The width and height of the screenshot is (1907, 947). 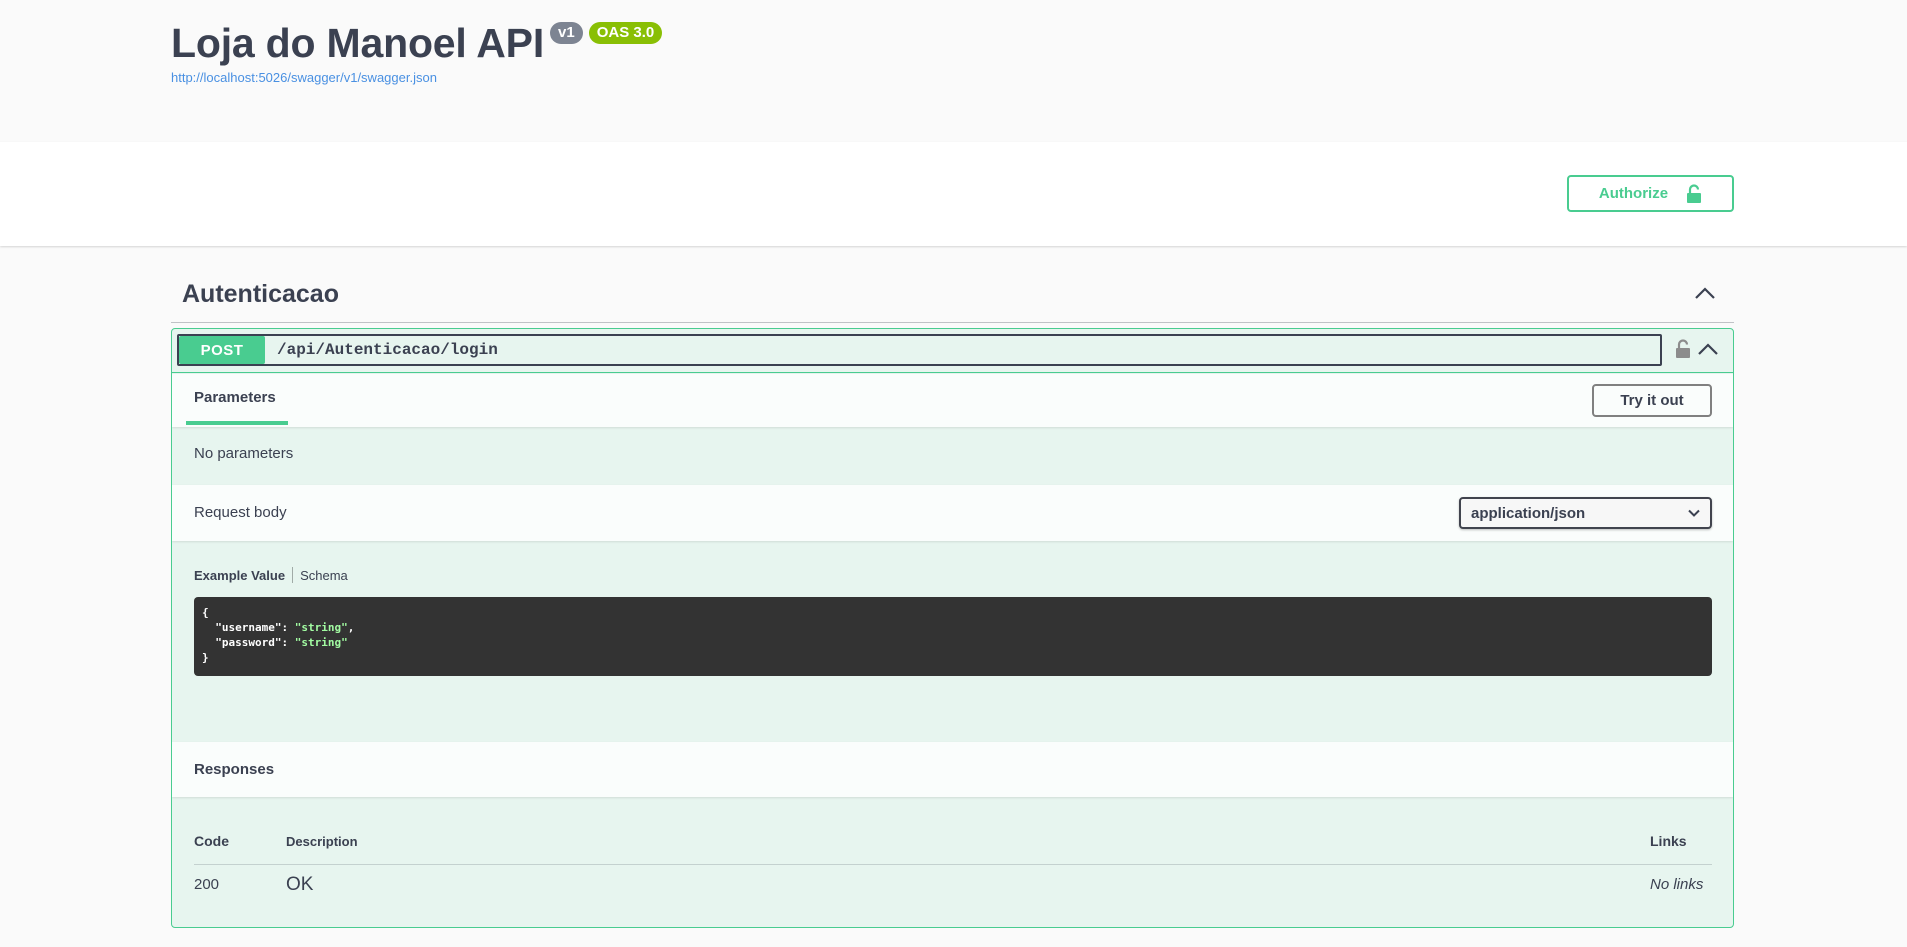 I want to click on method-badge: POST, so click(x=222, y=350).